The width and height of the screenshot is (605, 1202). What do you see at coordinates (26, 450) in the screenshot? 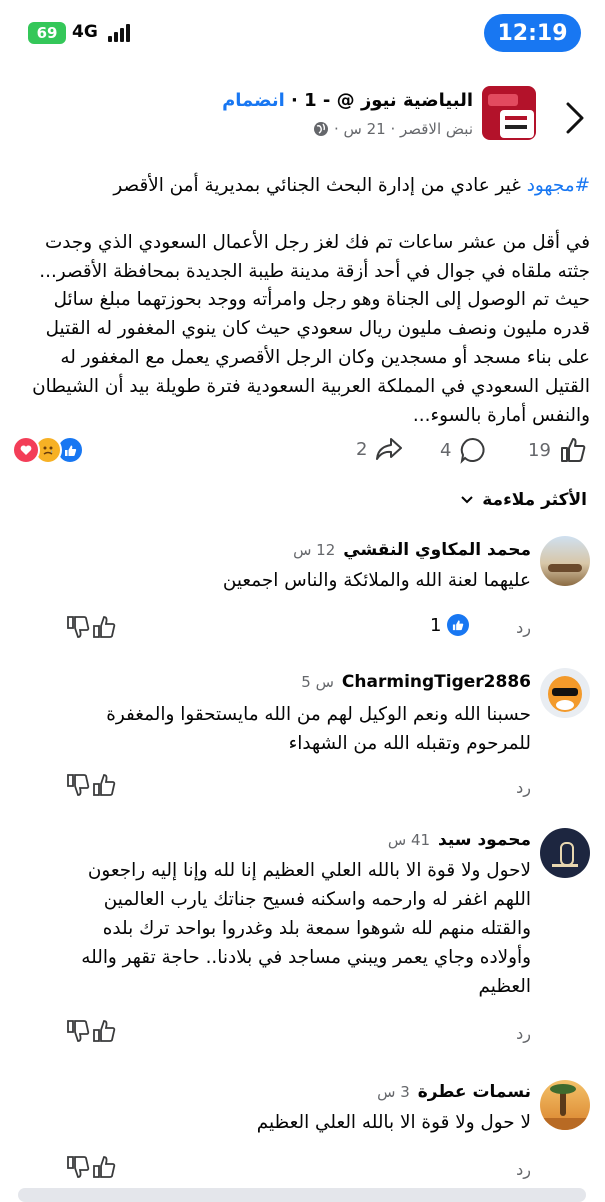
I see `love-reaction-icon` at bounding box center [26, 450].